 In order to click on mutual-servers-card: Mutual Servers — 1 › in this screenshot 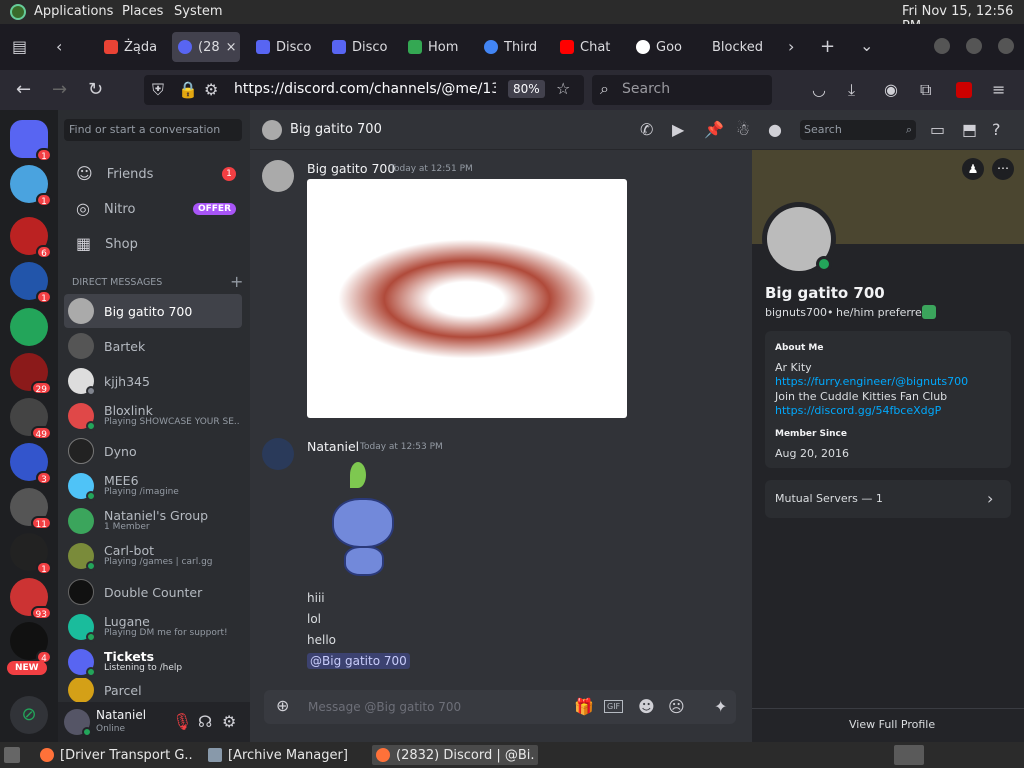, I will do `click(888, 499)`.